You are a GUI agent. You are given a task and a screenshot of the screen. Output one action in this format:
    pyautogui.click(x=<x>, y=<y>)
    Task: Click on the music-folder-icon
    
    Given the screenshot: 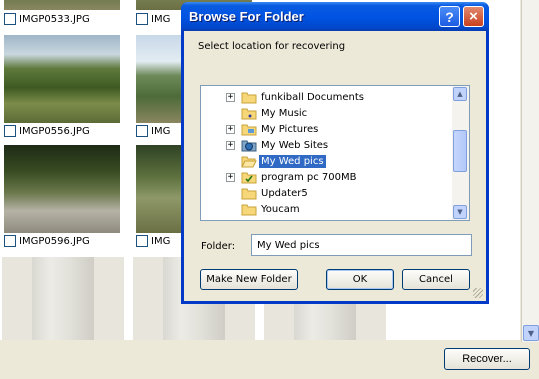 What is the action you would take?
    pyautogui.click(x=249, y=114)
    